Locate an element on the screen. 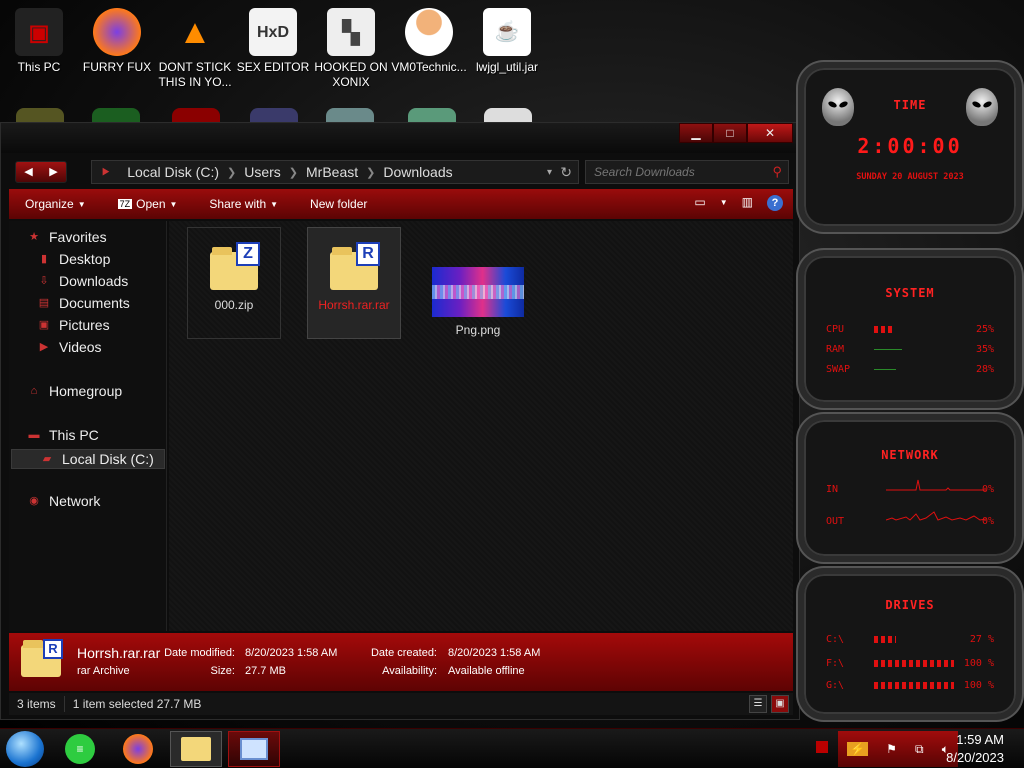 The height and width of the screenshot is (768, 1024). sidebar-item-local-disk: ▰ Local Disk (C:) is located at coordinates (88, 459).